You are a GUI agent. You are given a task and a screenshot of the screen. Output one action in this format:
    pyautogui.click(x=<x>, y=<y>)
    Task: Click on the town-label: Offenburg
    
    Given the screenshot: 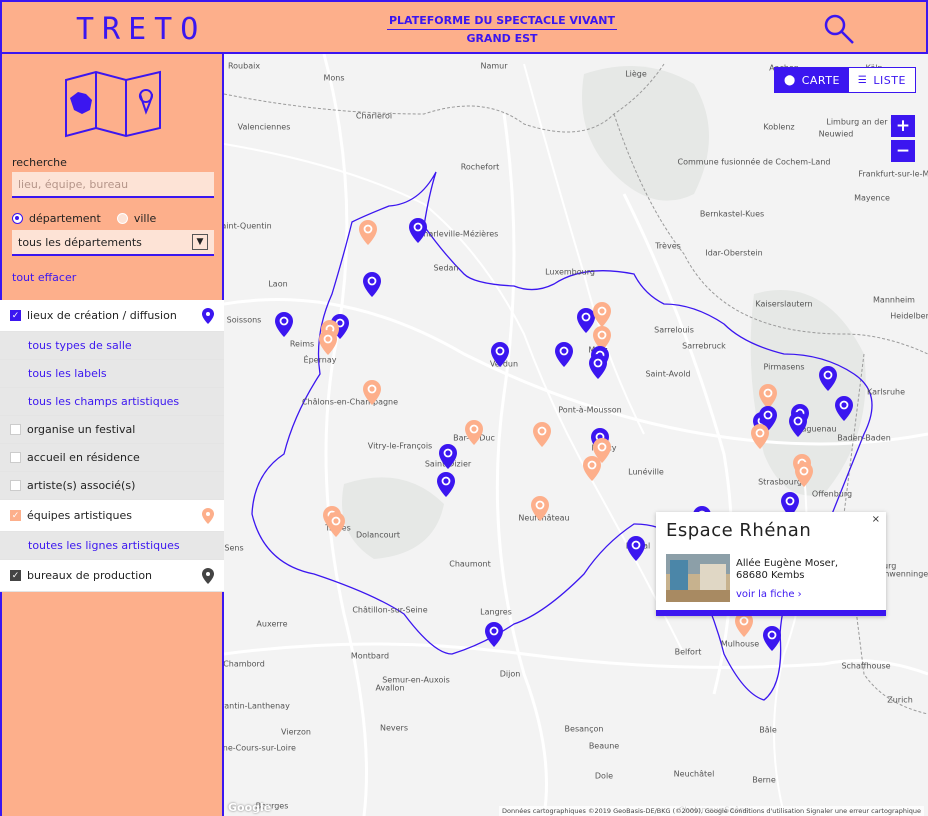 What is the action you would take?
    pyautogui.click(x=832, y=494)
    